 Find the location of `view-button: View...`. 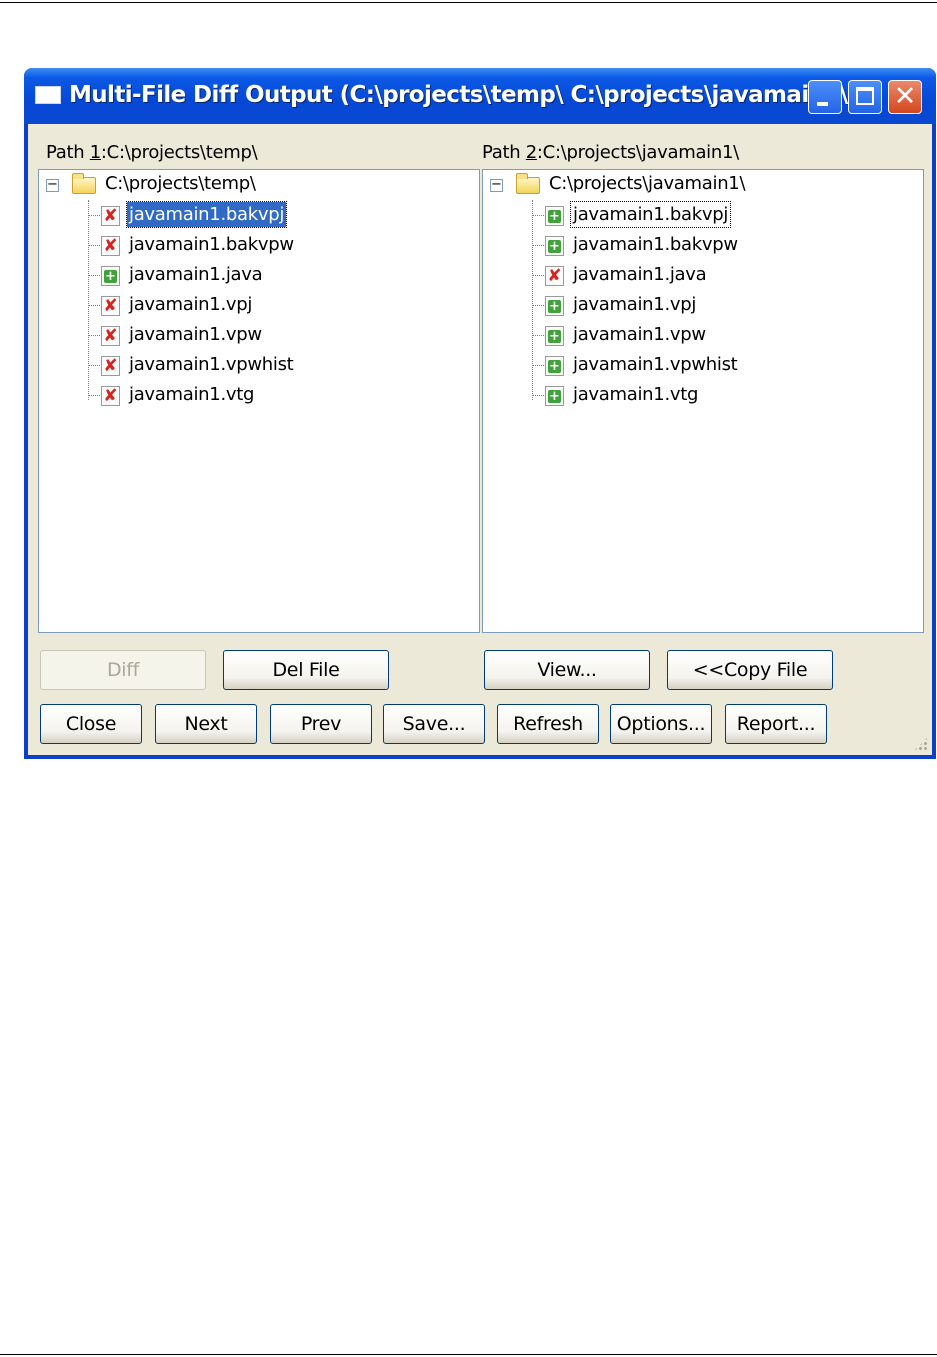

view-button: View... is located at coordinates (567, 670).